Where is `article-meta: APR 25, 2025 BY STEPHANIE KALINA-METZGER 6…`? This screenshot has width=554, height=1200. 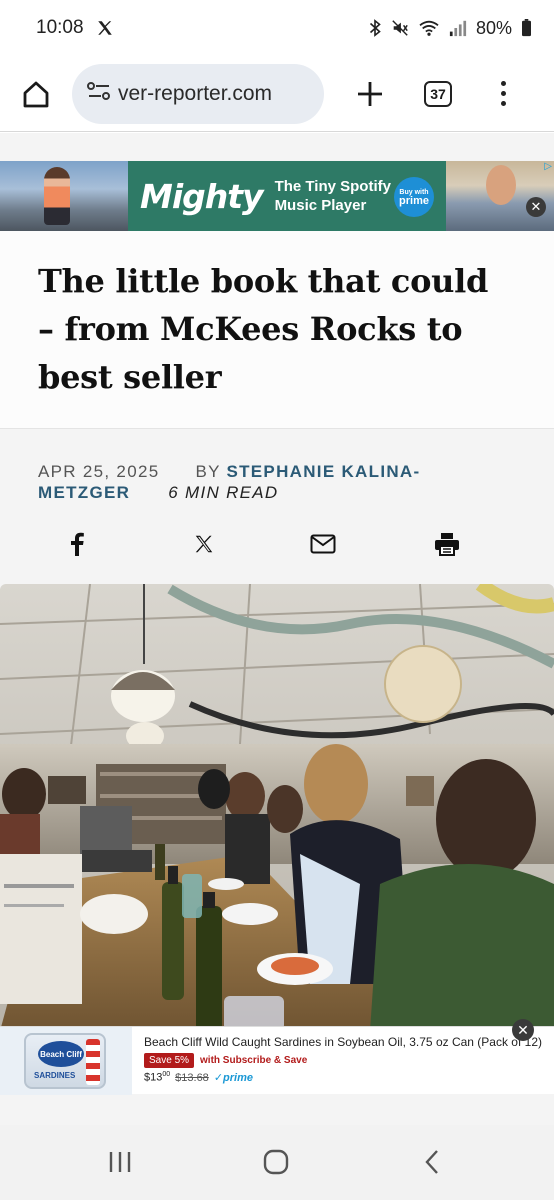
article-meta: APR 25, 2025 BY STEPHANIE KALINA-METZGER 6… is located at coordinates (278, 482).